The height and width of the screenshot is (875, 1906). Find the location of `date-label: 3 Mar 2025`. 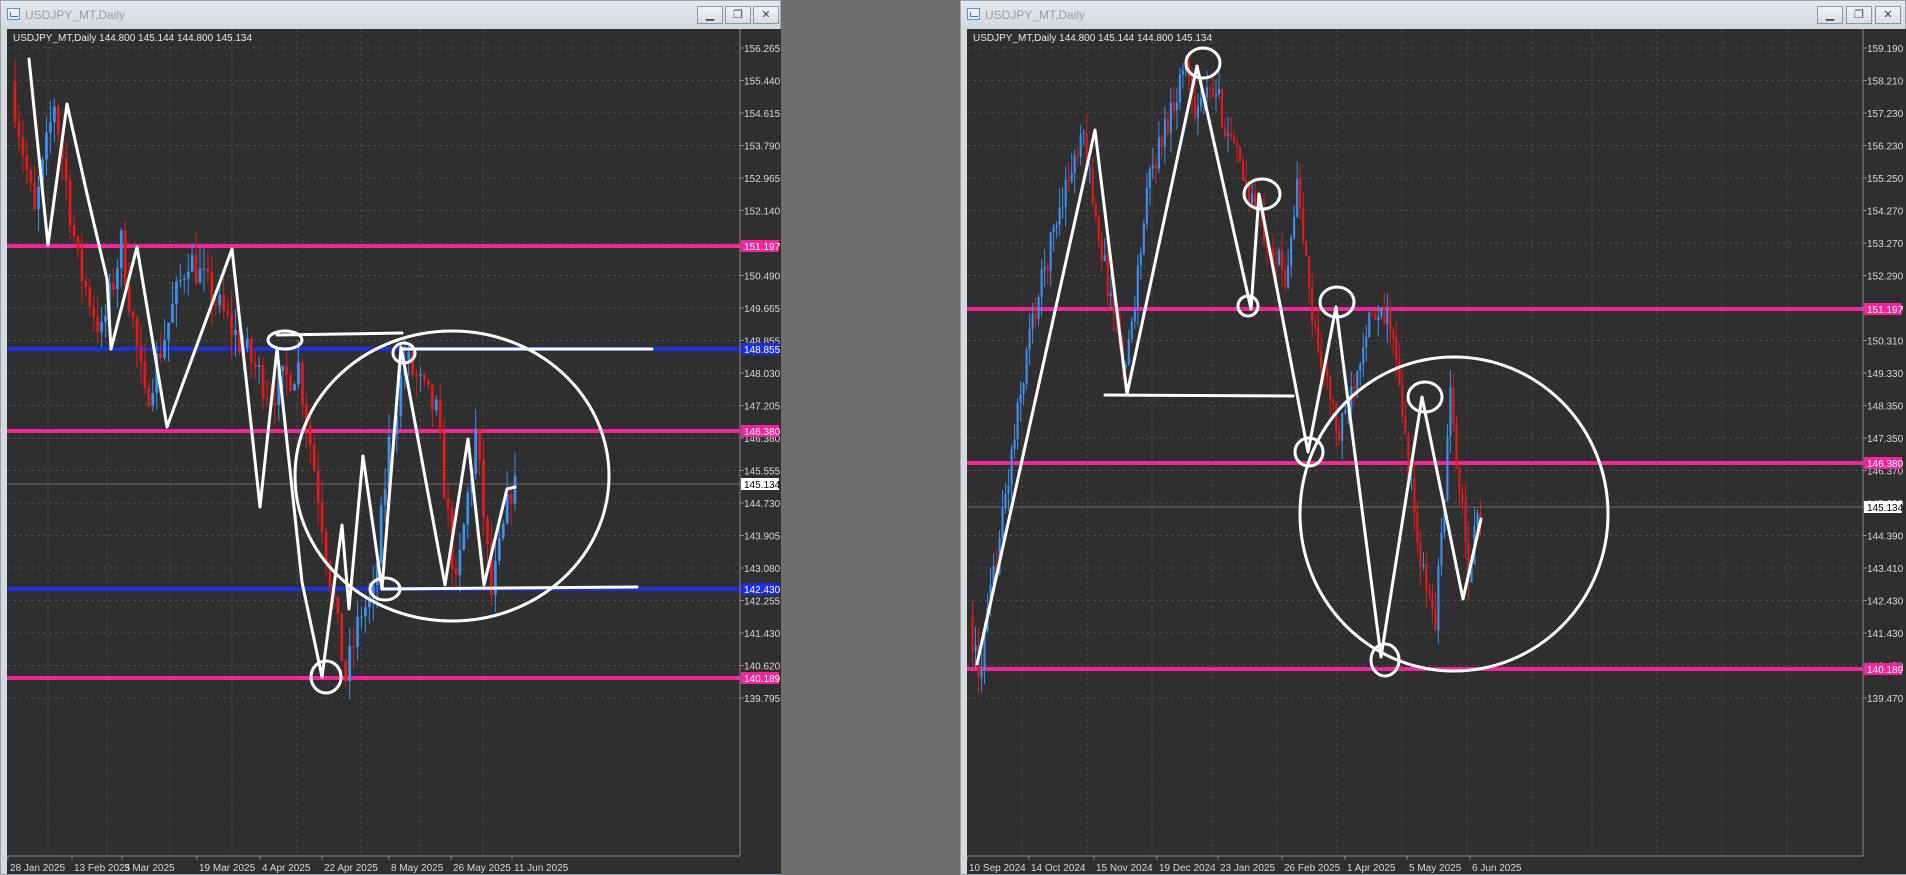

date-label: 3 Mar 2025 is located at coordinates (149, 868).